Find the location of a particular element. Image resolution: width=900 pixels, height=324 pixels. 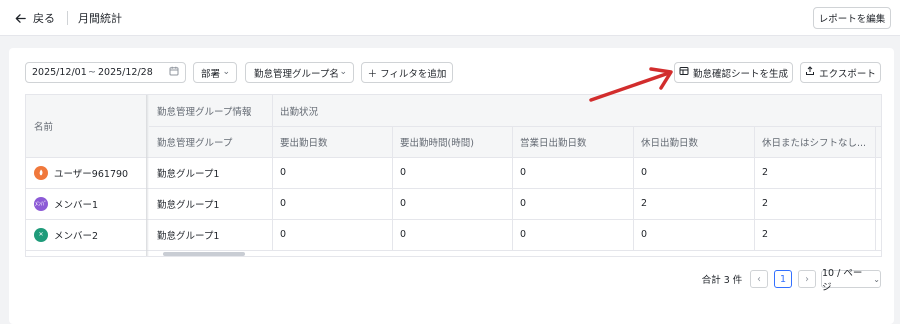

add-filter-button: ＋ フィルタを追加 is located at coordinates (407, 72).